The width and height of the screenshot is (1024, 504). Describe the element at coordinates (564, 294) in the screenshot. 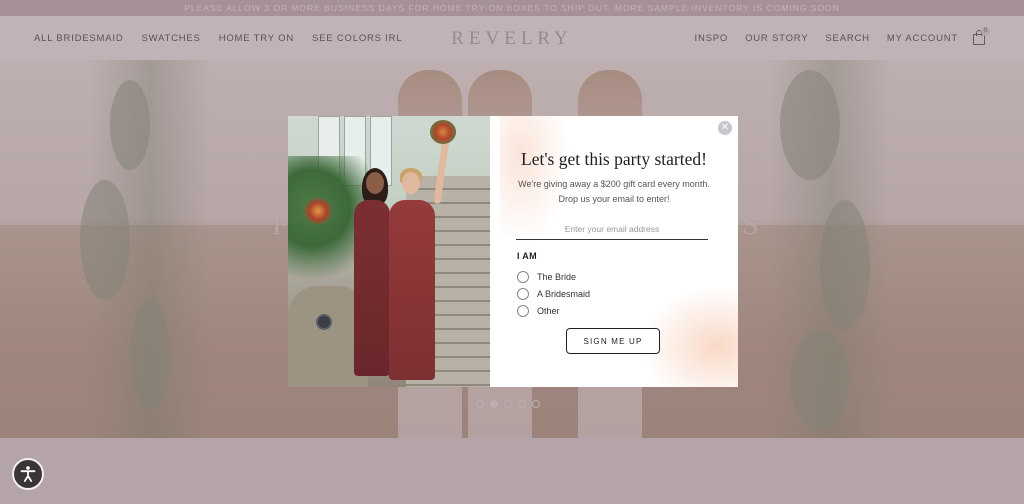

I see `radio-label: A Bridesmaid` at that location.